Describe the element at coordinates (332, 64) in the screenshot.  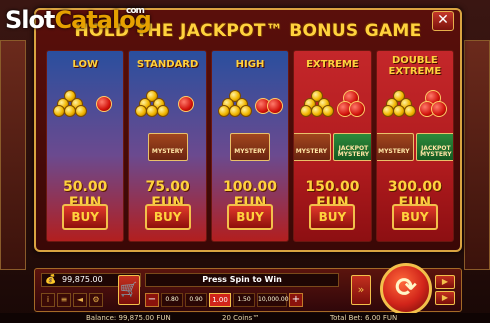
I see `option-name: EXTREME` at that location.